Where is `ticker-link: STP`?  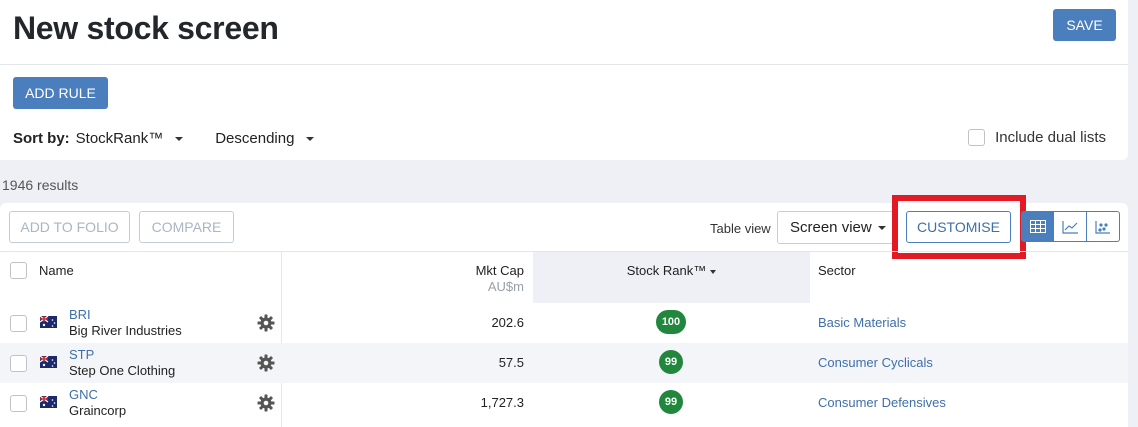 ticker-link: STP is located at coordinates (81, 354).